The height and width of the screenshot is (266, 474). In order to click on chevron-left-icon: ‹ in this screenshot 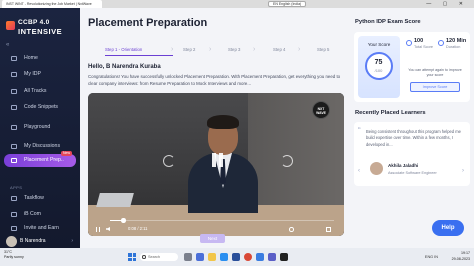, I will do `click(359, 171)`.